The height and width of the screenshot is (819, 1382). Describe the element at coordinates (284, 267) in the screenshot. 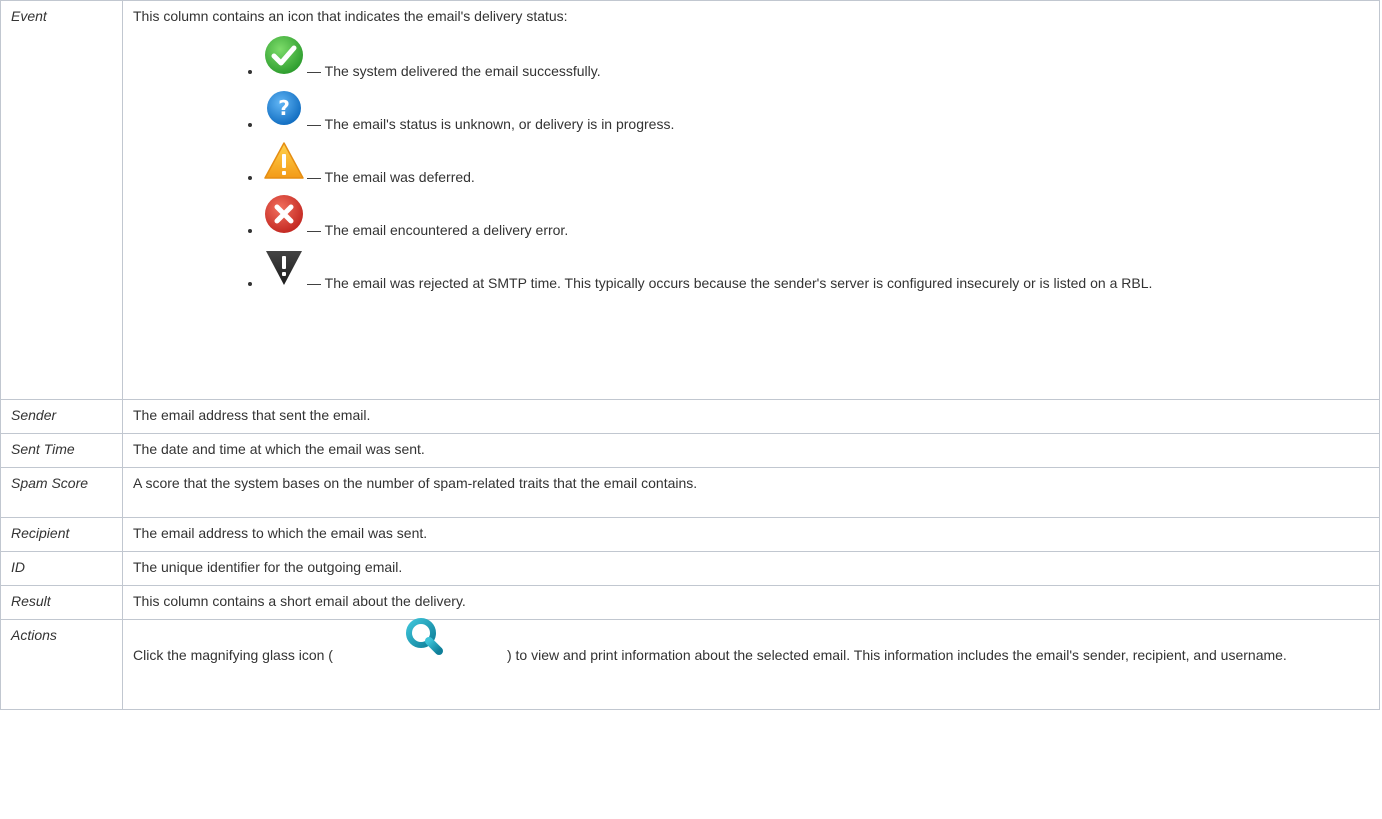

I see `rejected-alert-icon` at that location.